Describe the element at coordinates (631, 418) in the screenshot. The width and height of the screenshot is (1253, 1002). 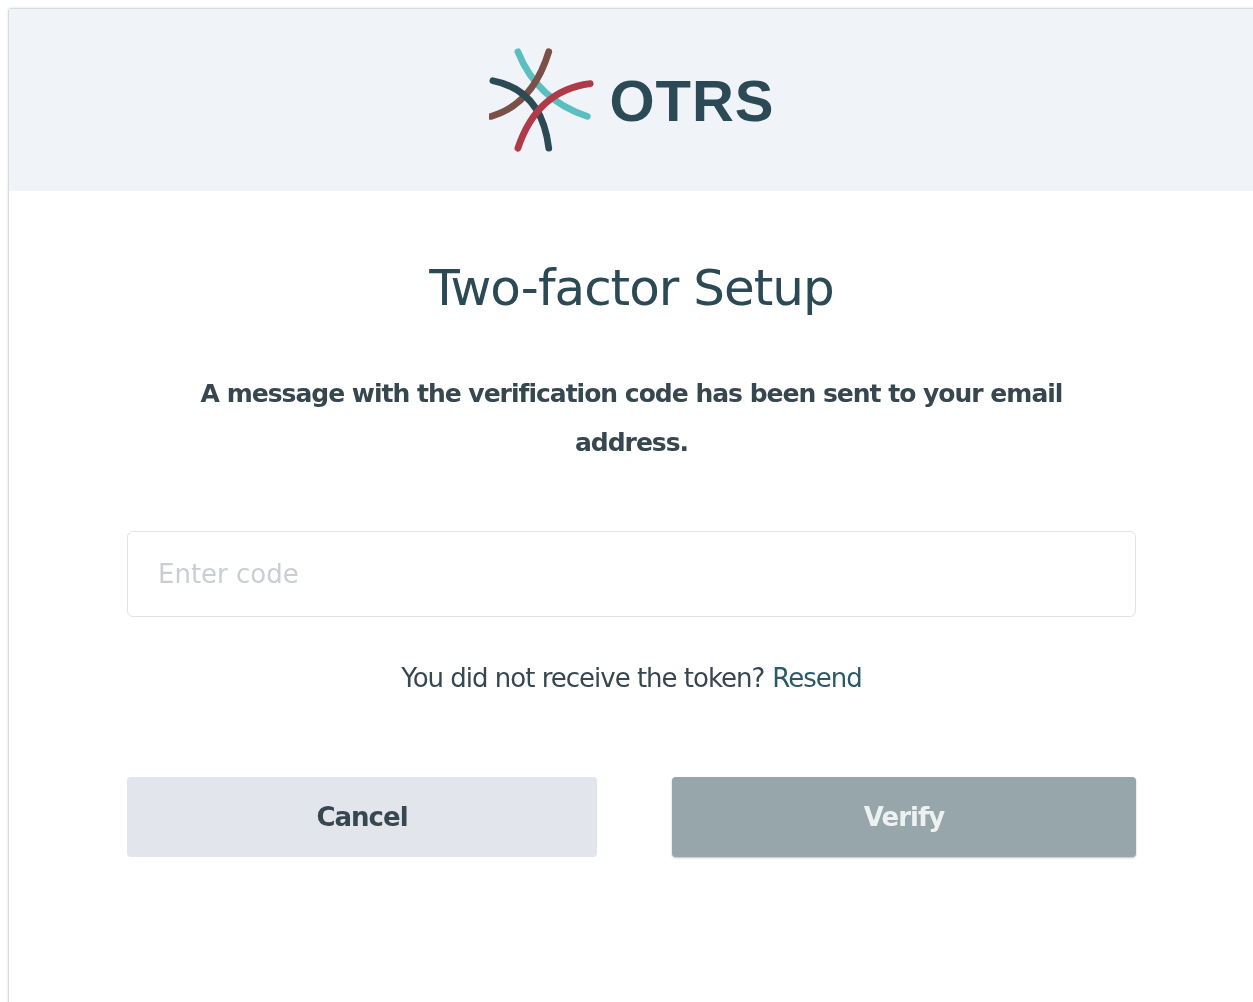
I see `info-message: A message with the verification code has been sent to your email address.` at that location.